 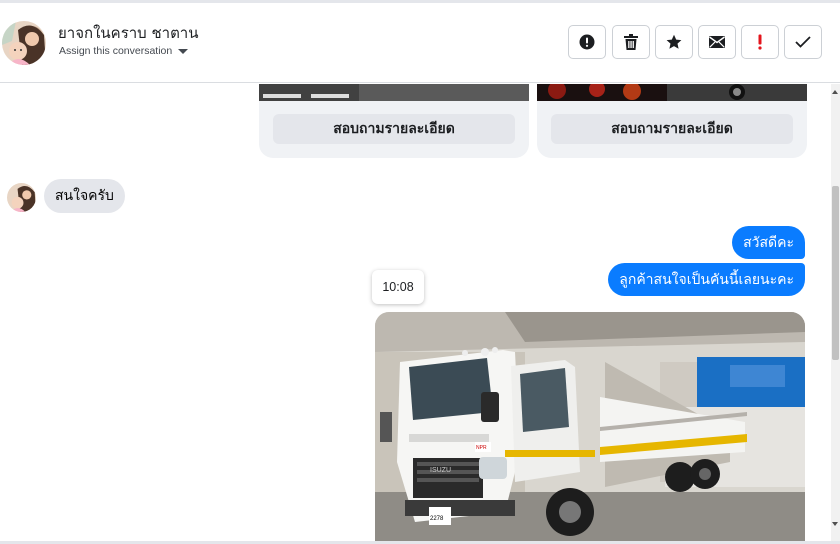 What do you see at coordinates (128, 33) in the screenshot?
I see `contact-name: ยาจกในคราบ ชาตาน` at bounding box center [128, 33].